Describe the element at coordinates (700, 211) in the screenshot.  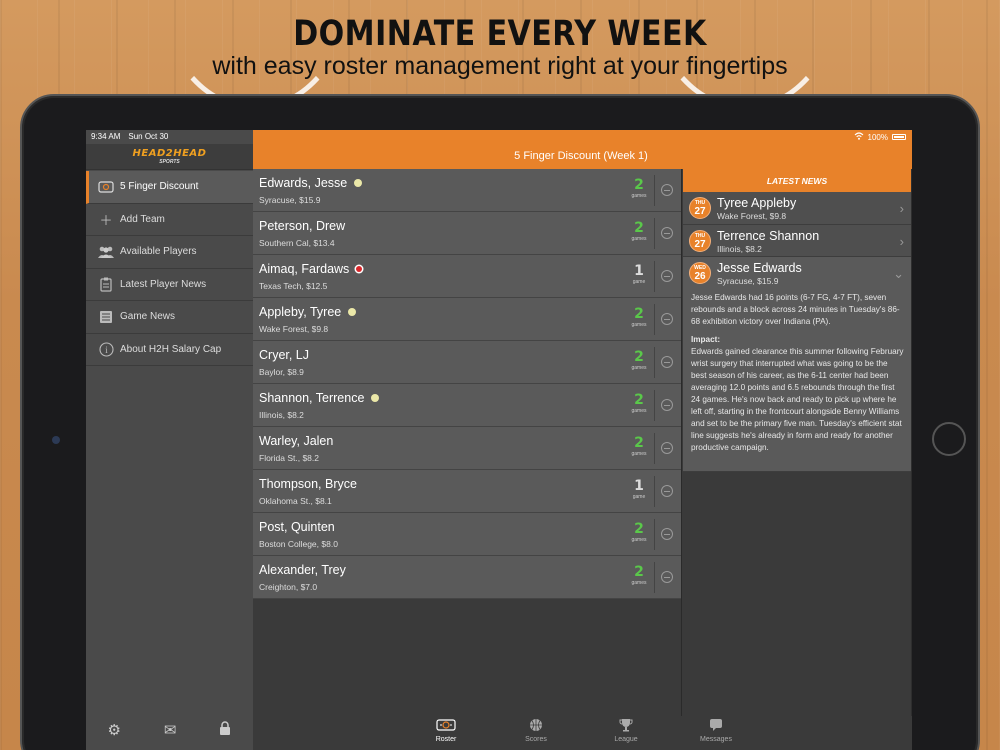
I see `date-badge-num: 27` at that location.